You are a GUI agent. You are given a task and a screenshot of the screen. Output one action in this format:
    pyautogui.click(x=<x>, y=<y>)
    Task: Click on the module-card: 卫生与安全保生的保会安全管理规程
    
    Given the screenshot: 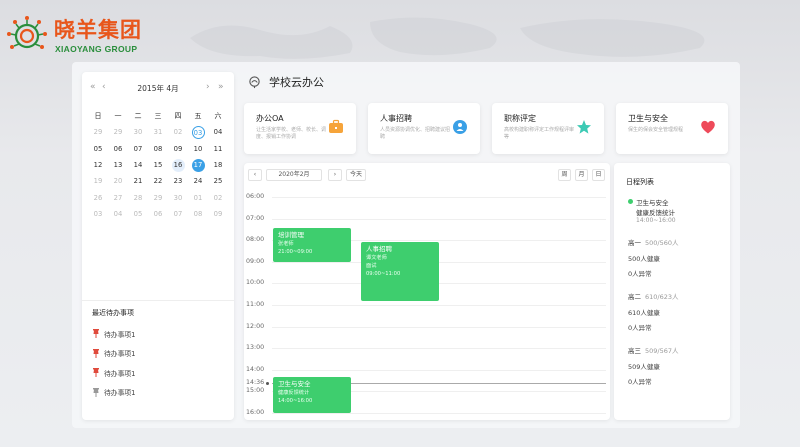 What is the action you would take?
    pyautogui.click(x=672, y=128)
    